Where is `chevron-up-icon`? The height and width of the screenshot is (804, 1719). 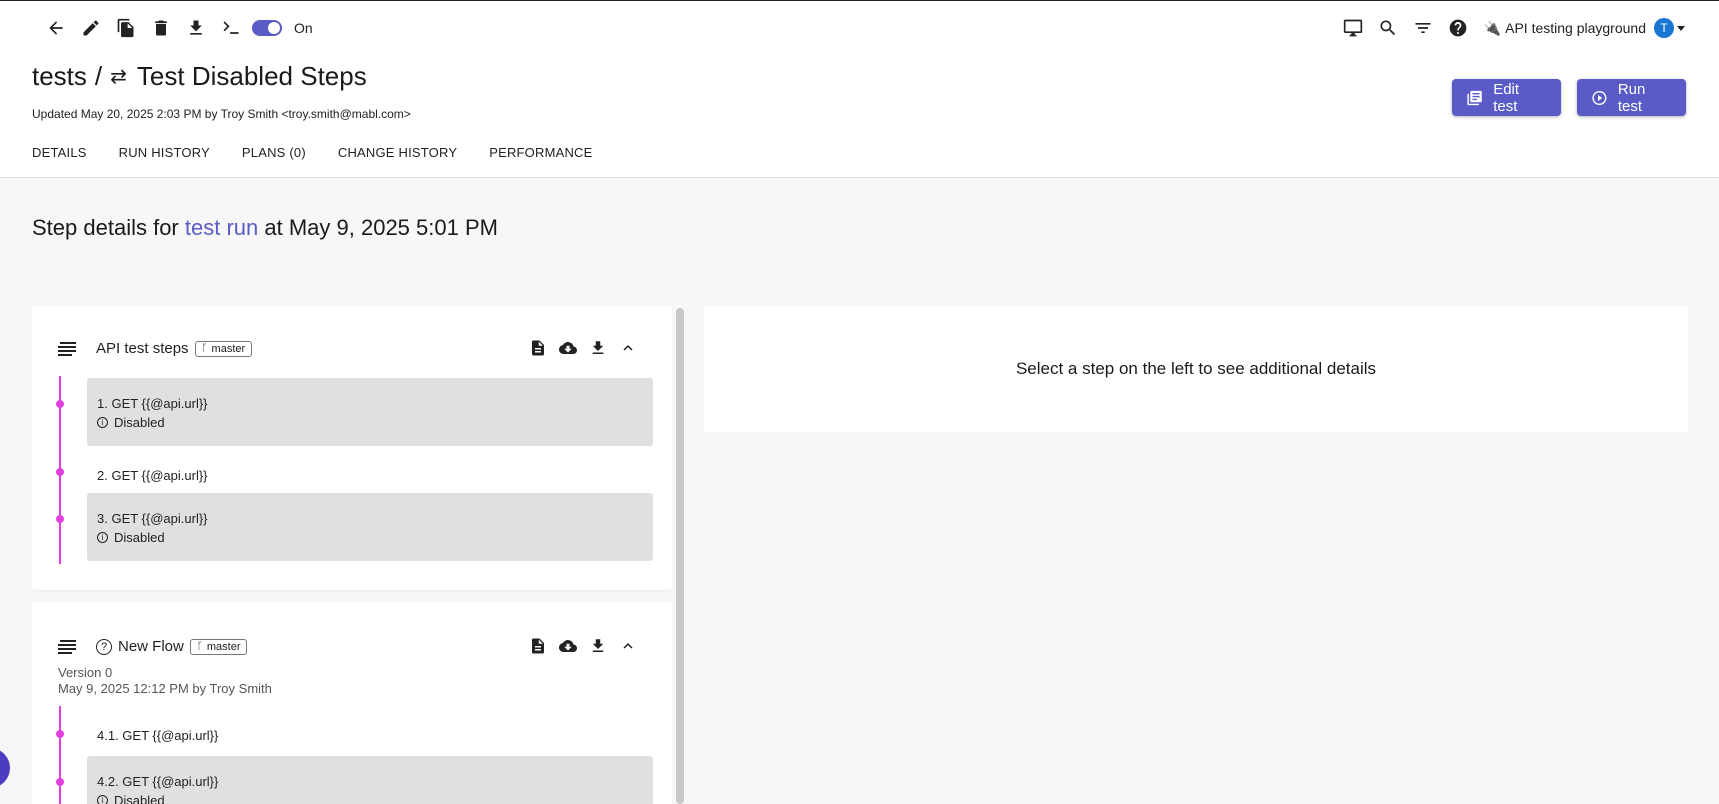
chevron-up-icon is located at coordinates (628, 646).